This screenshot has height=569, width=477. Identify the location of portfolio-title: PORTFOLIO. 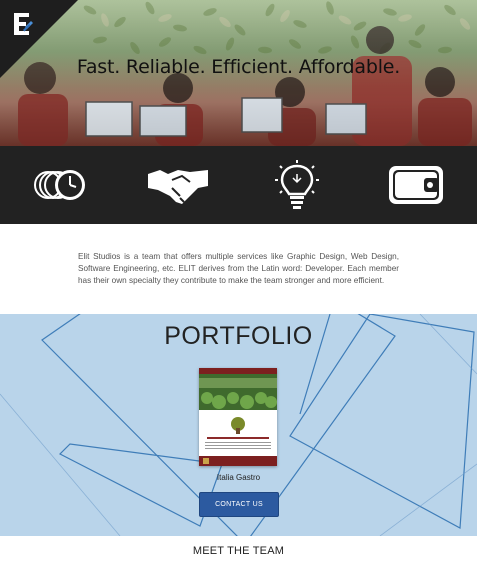
(238, 336).